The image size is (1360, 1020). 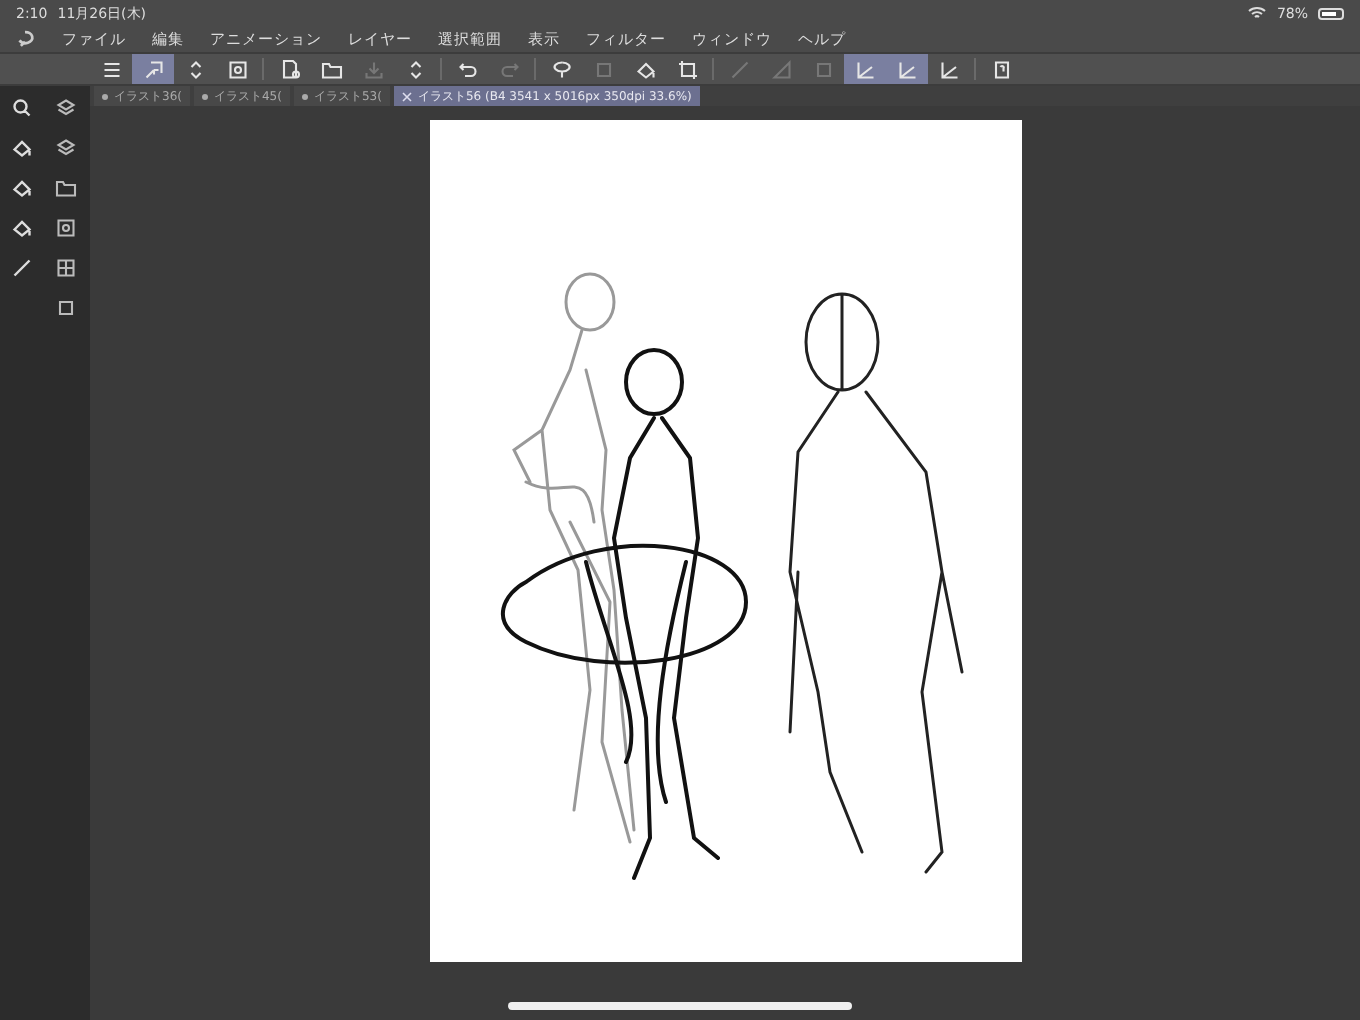 I want to click on app-logo-icon, so click(x=25, y=39).